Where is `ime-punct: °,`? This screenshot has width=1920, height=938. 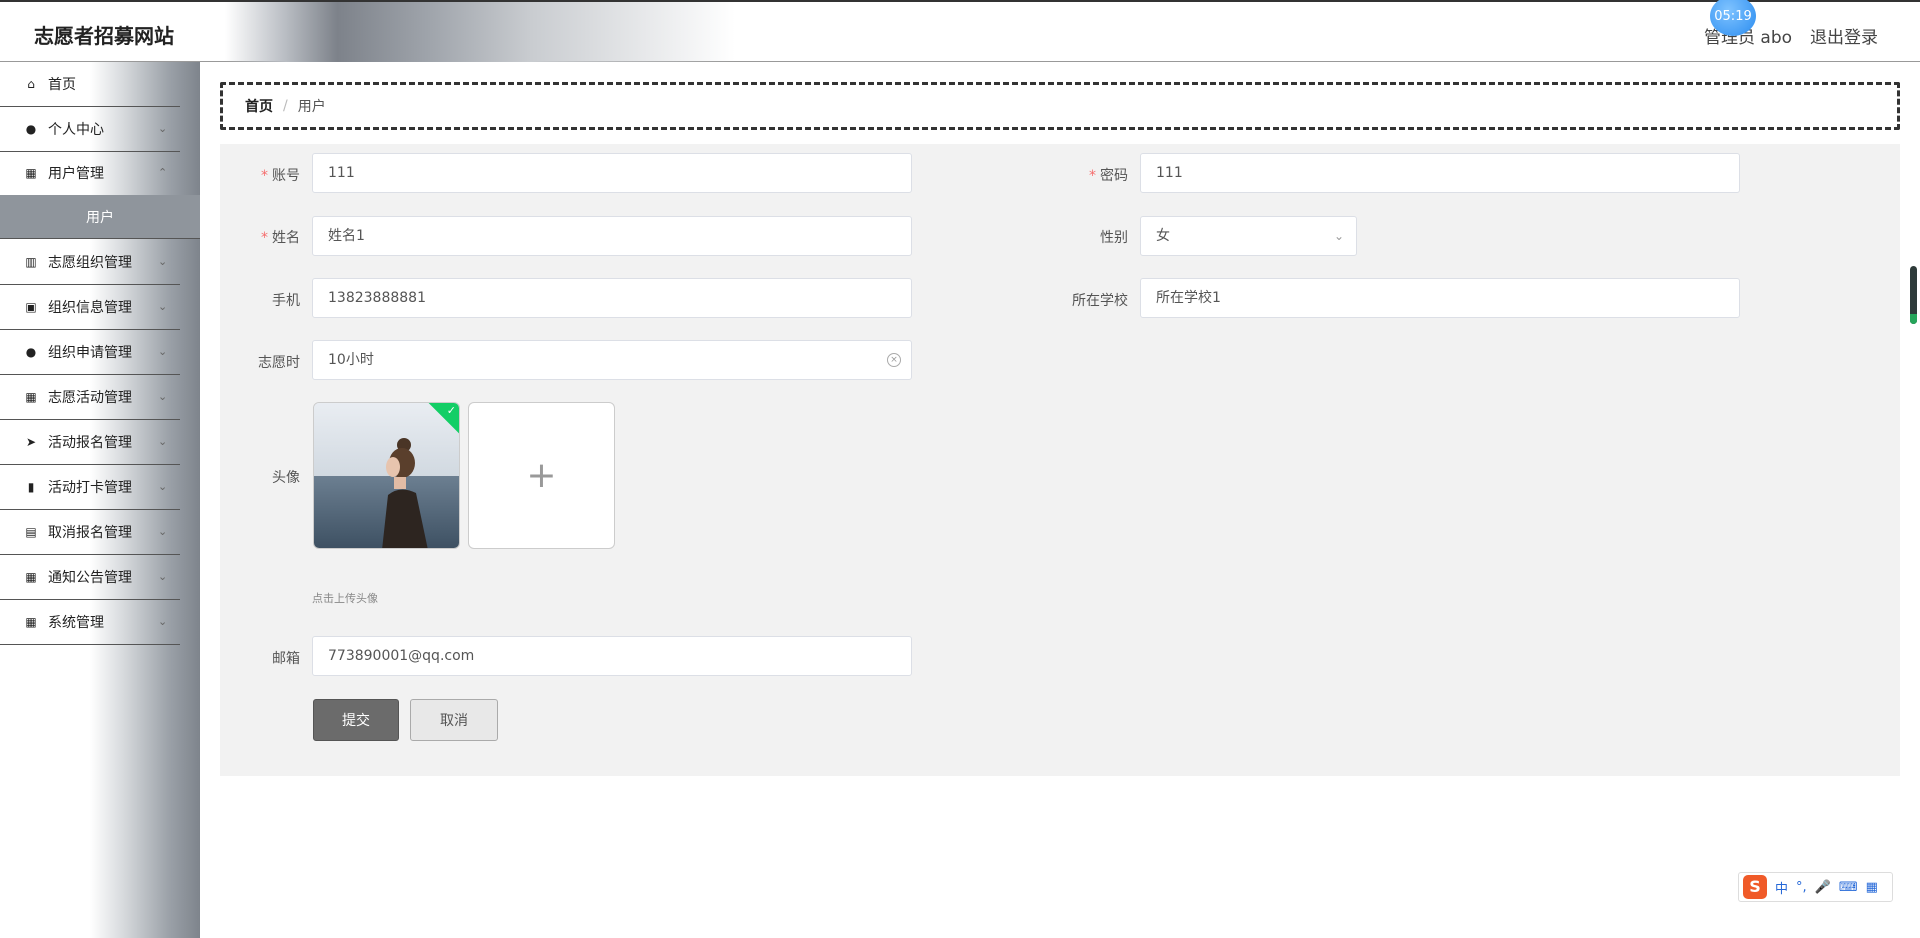 ime-punct: °, is located at coordinates (1801, 887).